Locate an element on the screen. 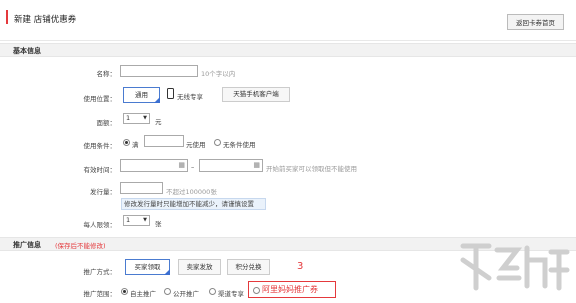 The width and height of the screenshot is (576, 303). promo-scope-label: 推广范围： is located at coordinates (100, 294).